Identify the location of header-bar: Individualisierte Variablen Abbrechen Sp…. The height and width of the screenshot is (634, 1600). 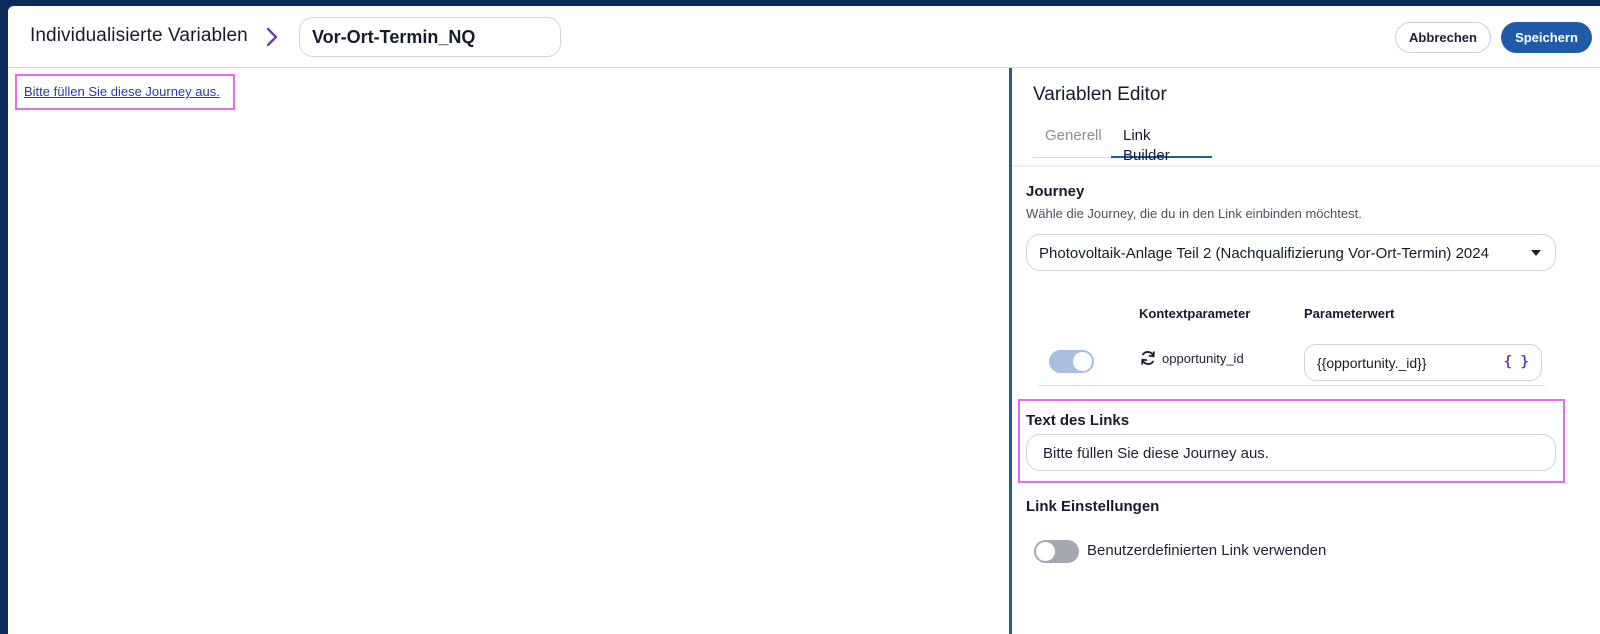
(804, 37).